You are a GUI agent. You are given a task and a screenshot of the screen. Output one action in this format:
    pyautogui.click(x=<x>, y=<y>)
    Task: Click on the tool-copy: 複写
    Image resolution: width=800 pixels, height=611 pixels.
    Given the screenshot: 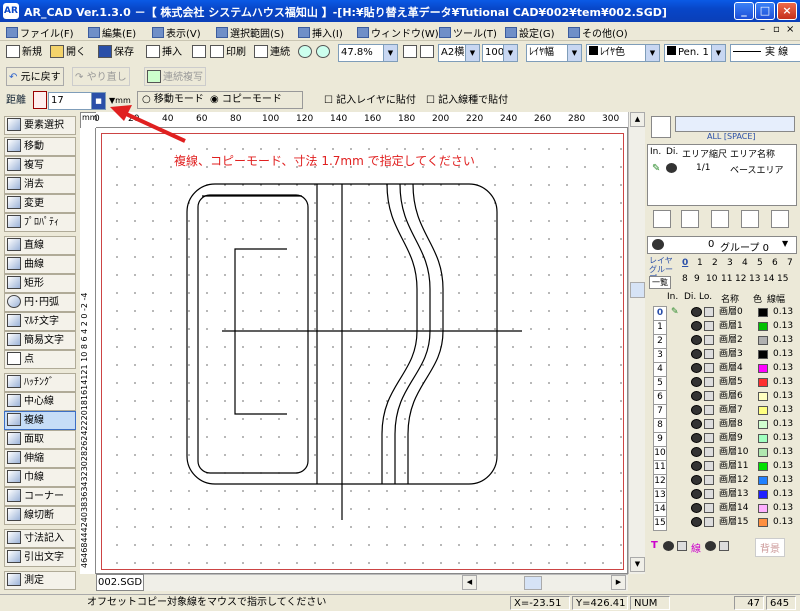 What is the action you would take?
    pyautogui.click(x=40, y=165)
    